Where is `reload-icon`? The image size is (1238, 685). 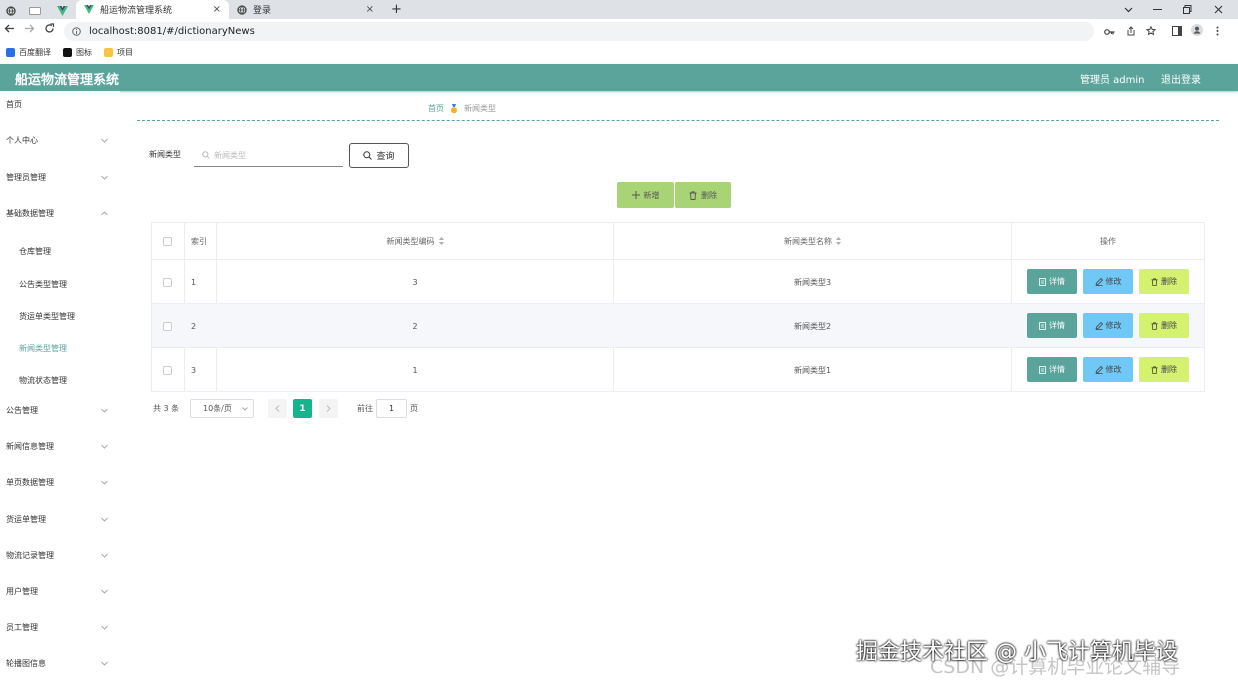
reload-icon is located at coordinates (49, 30).